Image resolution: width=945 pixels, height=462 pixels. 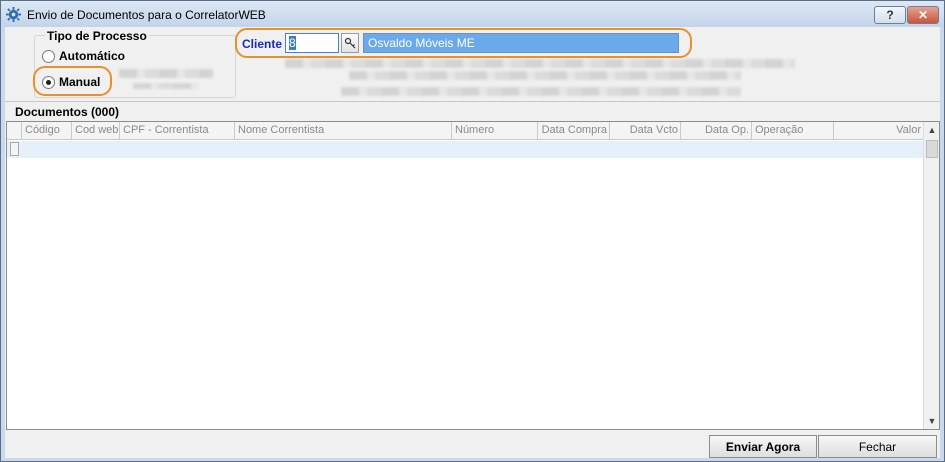 What do you see at coordinates (521, 43) in the screenshot?
I see `client-name-field: Osvaldo Móveis ME` at bounding box center [521, 43].